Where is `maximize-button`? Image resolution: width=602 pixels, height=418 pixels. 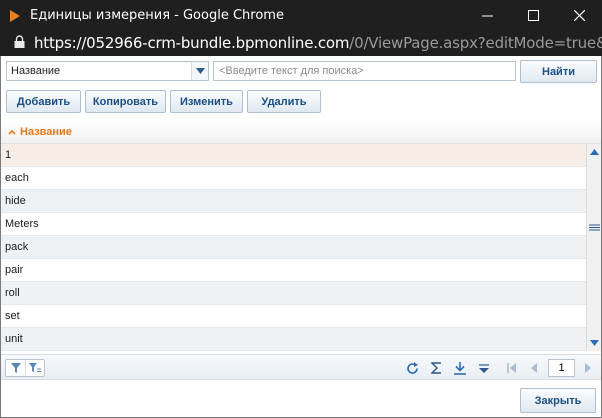
maximize-button is located at coordinates (533, 15).